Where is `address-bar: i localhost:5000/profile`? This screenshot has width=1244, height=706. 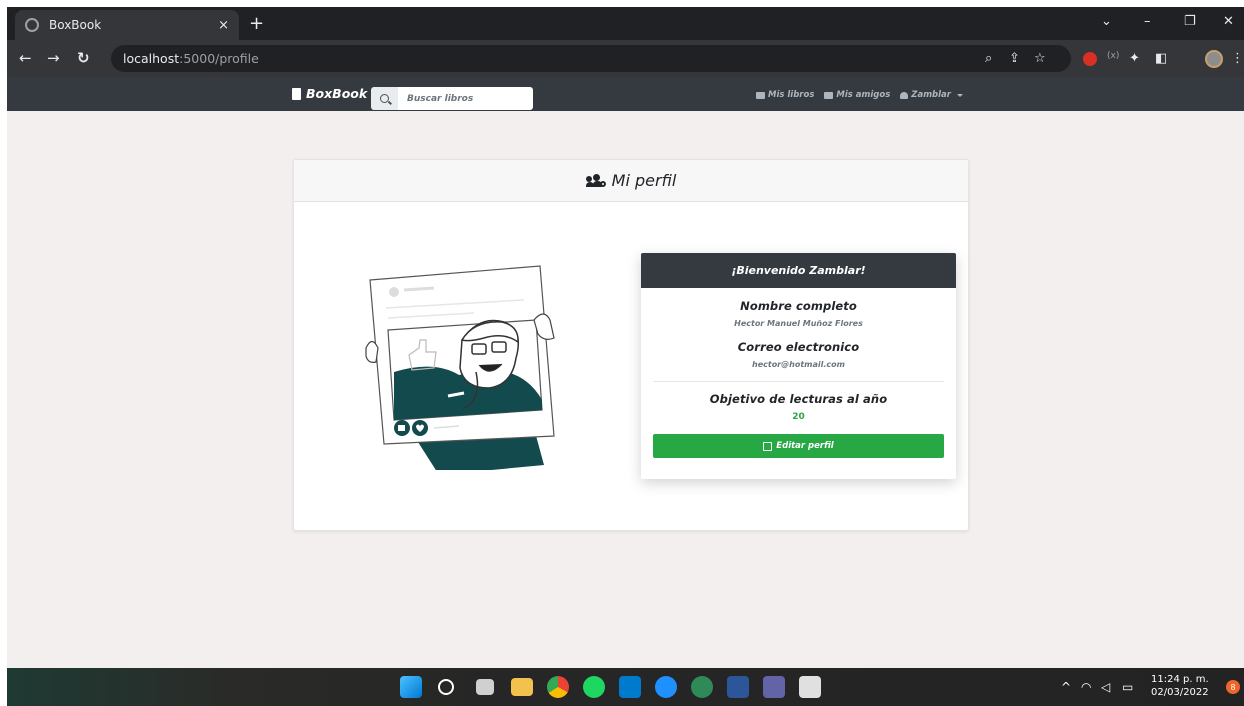 address-bar: i localhost:5000/profile is located at coordinates (591, 98).